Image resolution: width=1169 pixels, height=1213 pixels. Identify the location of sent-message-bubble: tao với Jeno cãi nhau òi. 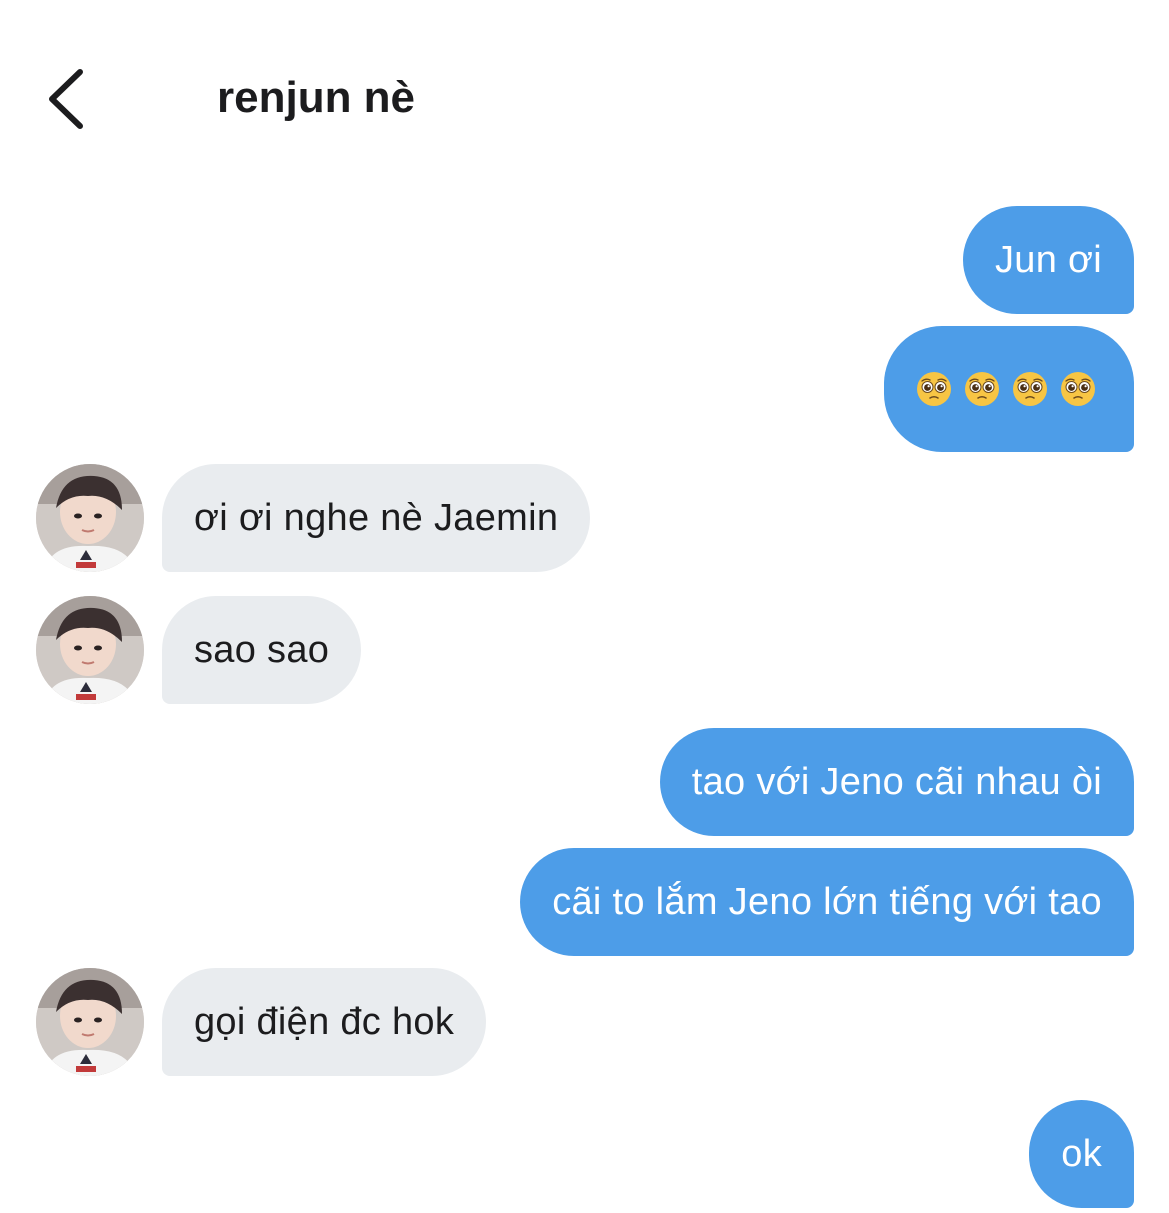
(896, 782).